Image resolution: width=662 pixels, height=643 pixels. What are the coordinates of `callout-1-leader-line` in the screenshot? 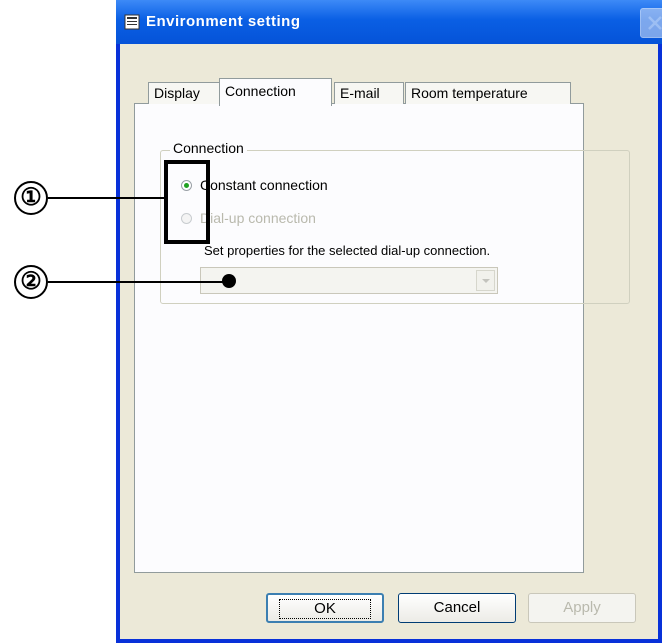 It's located at (107, 198).